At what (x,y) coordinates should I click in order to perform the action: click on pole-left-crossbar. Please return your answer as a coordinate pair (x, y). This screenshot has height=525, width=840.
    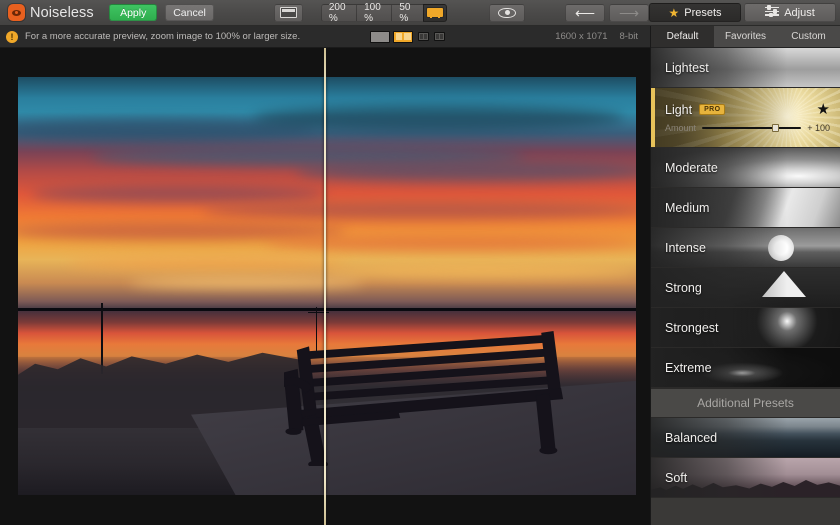
    Looking at the image, I should click on (106, 309).